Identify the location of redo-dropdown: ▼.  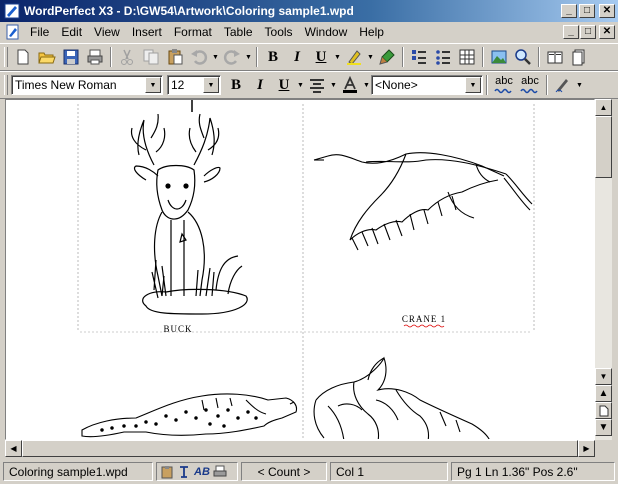
(248, 57).